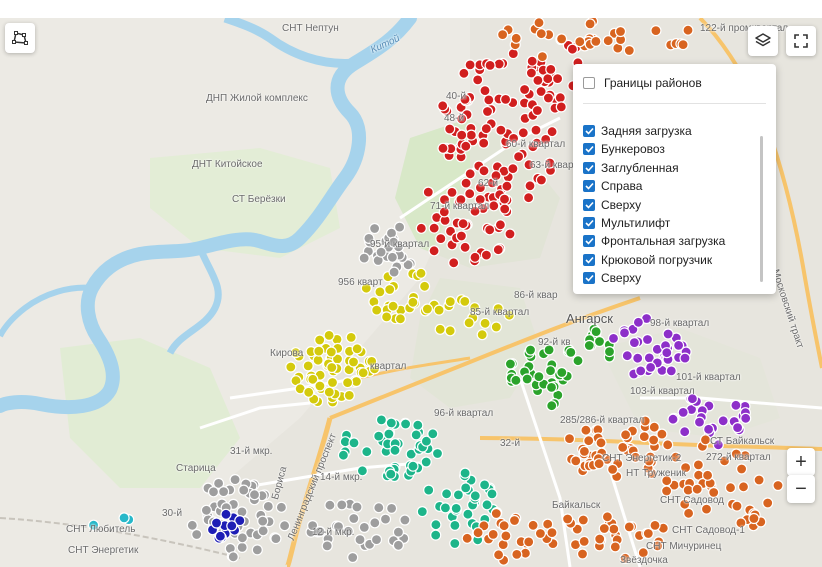  Describe the element at coordinates (801, 462) in the screenshot. I see `zoom-in-button: +` at that location.